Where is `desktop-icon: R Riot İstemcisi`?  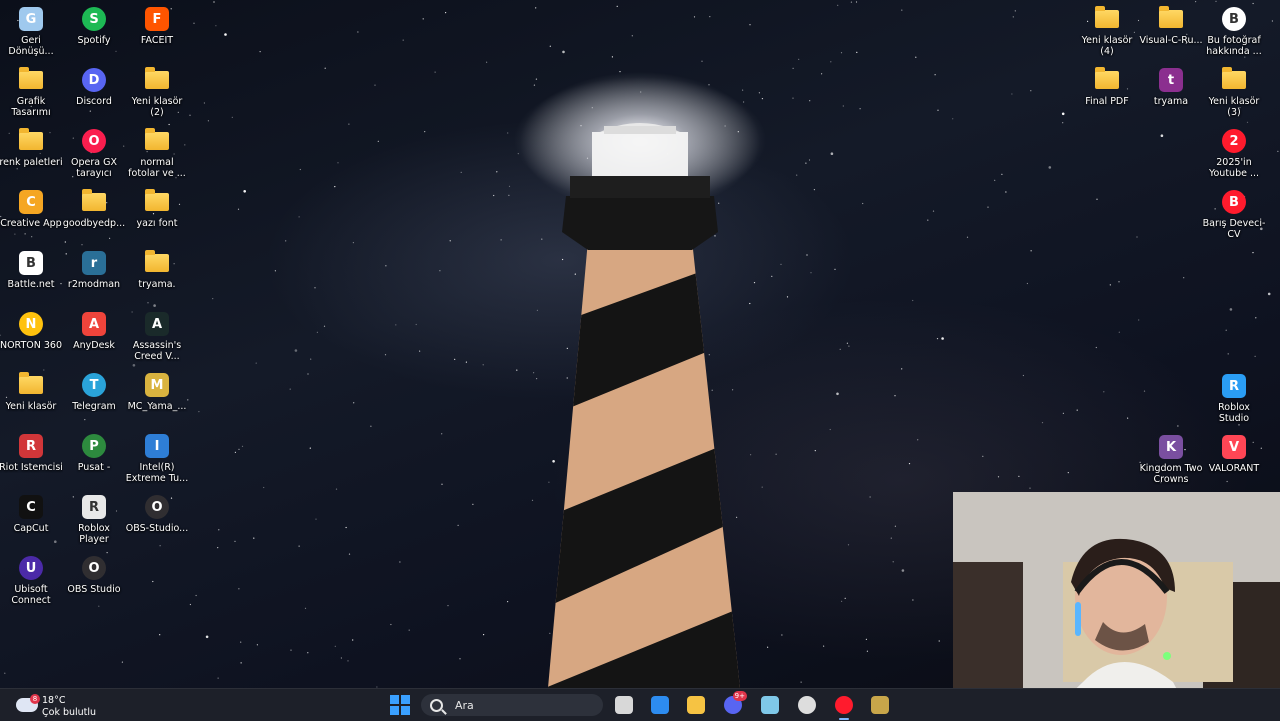
desktop-icon: R Riot İstemcisi is located at coordinates (31, 458).